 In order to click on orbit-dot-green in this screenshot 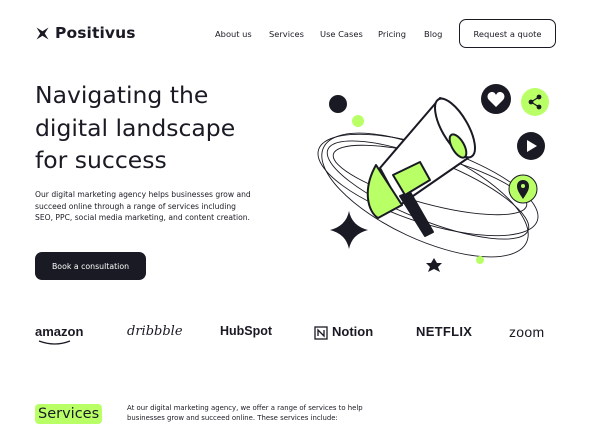, I will do `click(358, 121)`.